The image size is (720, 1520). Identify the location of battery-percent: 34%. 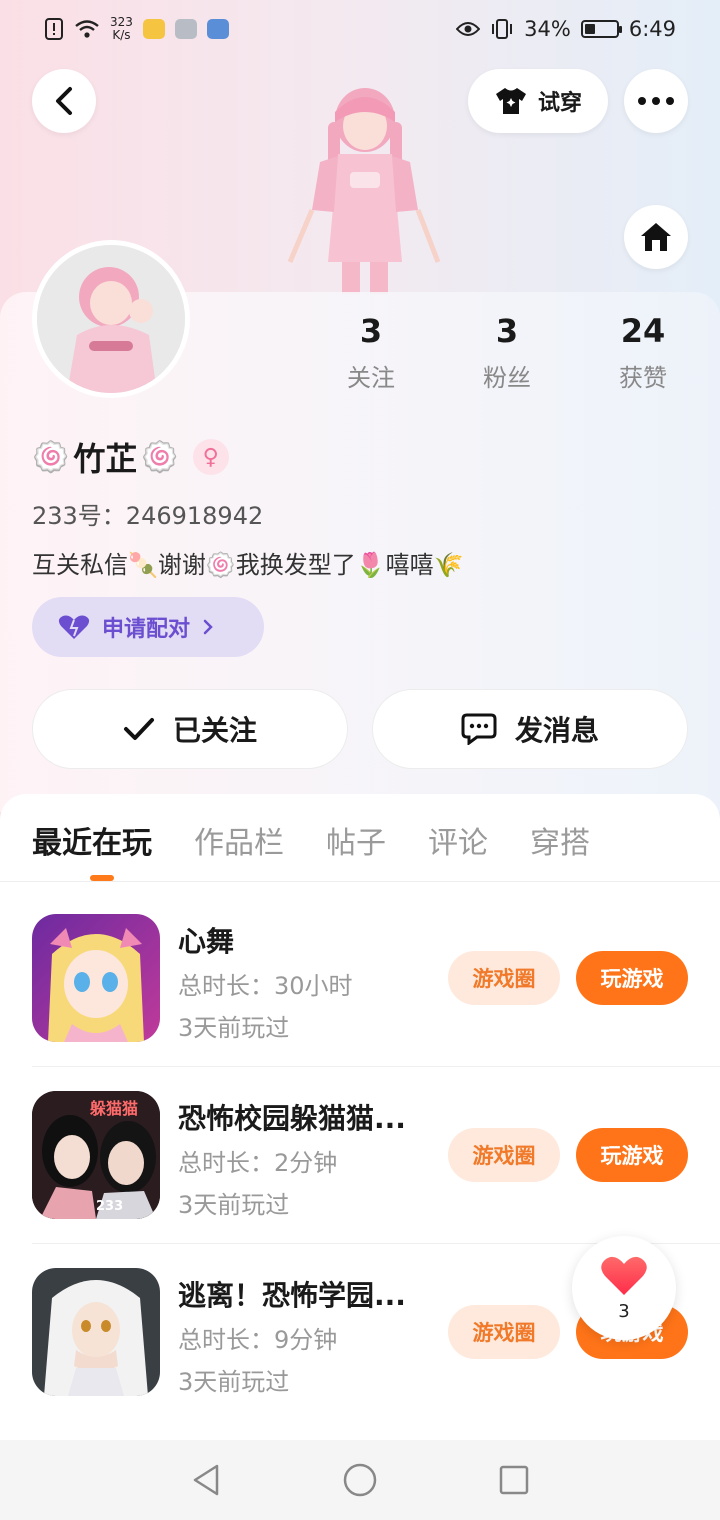
(547, 29).